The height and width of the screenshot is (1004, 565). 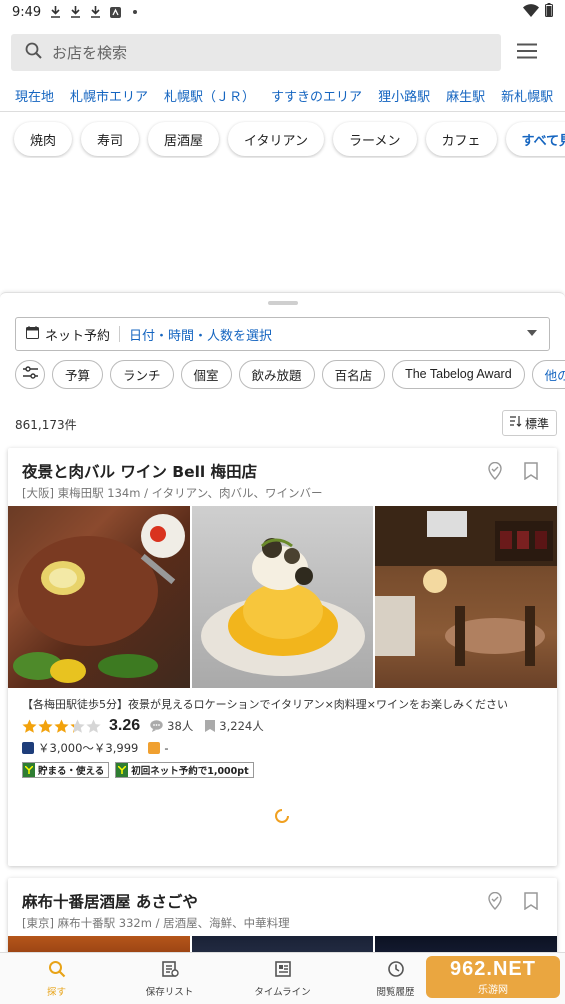 I want to click on sort-button: 標準, so click(x=529, y=423).